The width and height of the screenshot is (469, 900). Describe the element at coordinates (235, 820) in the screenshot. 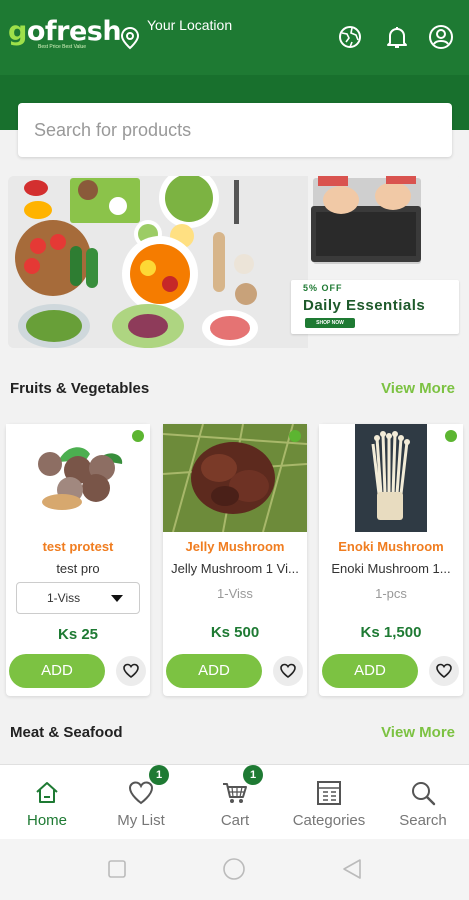

I see `nav-label-cart: Cart` at that location.